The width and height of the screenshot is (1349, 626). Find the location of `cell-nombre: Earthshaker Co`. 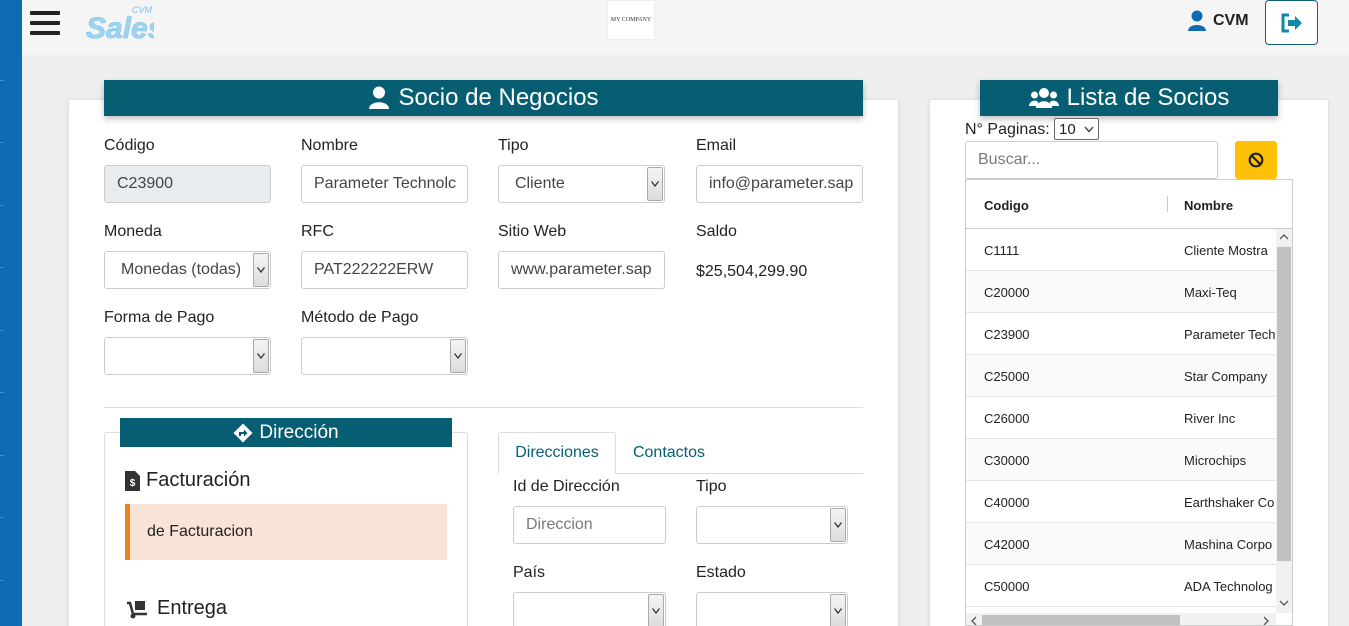

cell-nombre: Earthshaker Co is located at coordinates (1229, 502).